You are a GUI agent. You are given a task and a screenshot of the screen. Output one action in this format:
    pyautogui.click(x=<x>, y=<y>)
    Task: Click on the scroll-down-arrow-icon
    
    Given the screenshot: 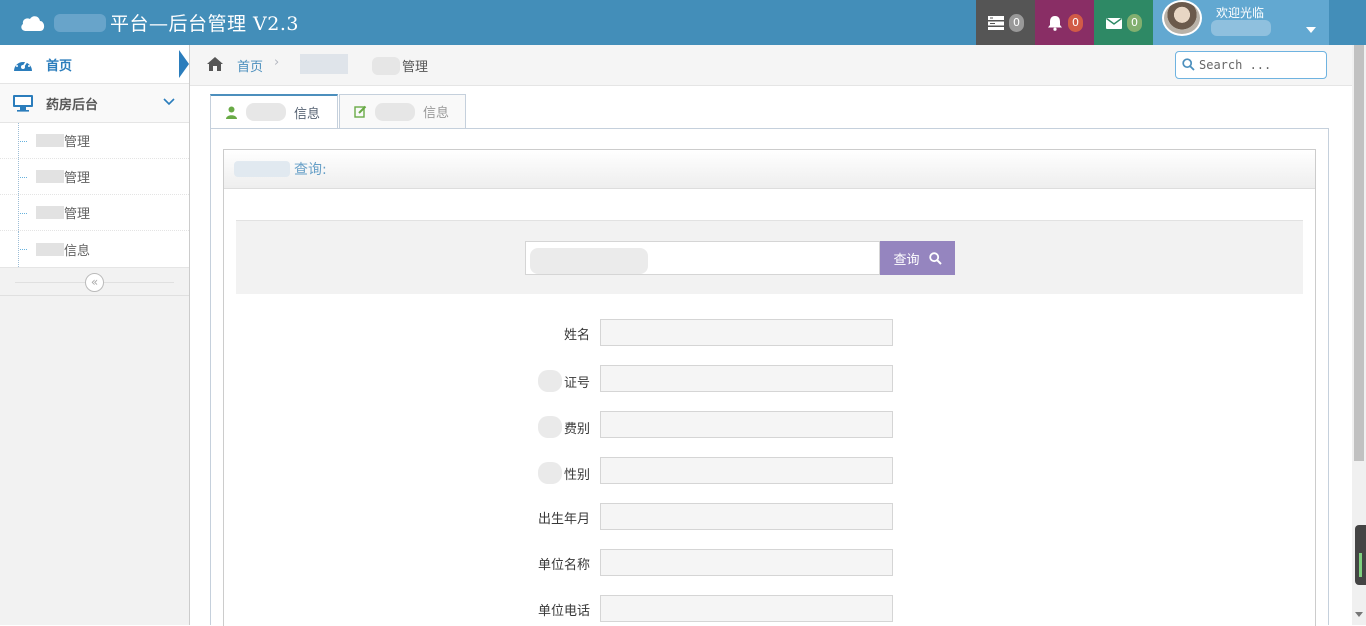 What is the action you would take?
    pyautogui.click(x=1359, y=614)
    